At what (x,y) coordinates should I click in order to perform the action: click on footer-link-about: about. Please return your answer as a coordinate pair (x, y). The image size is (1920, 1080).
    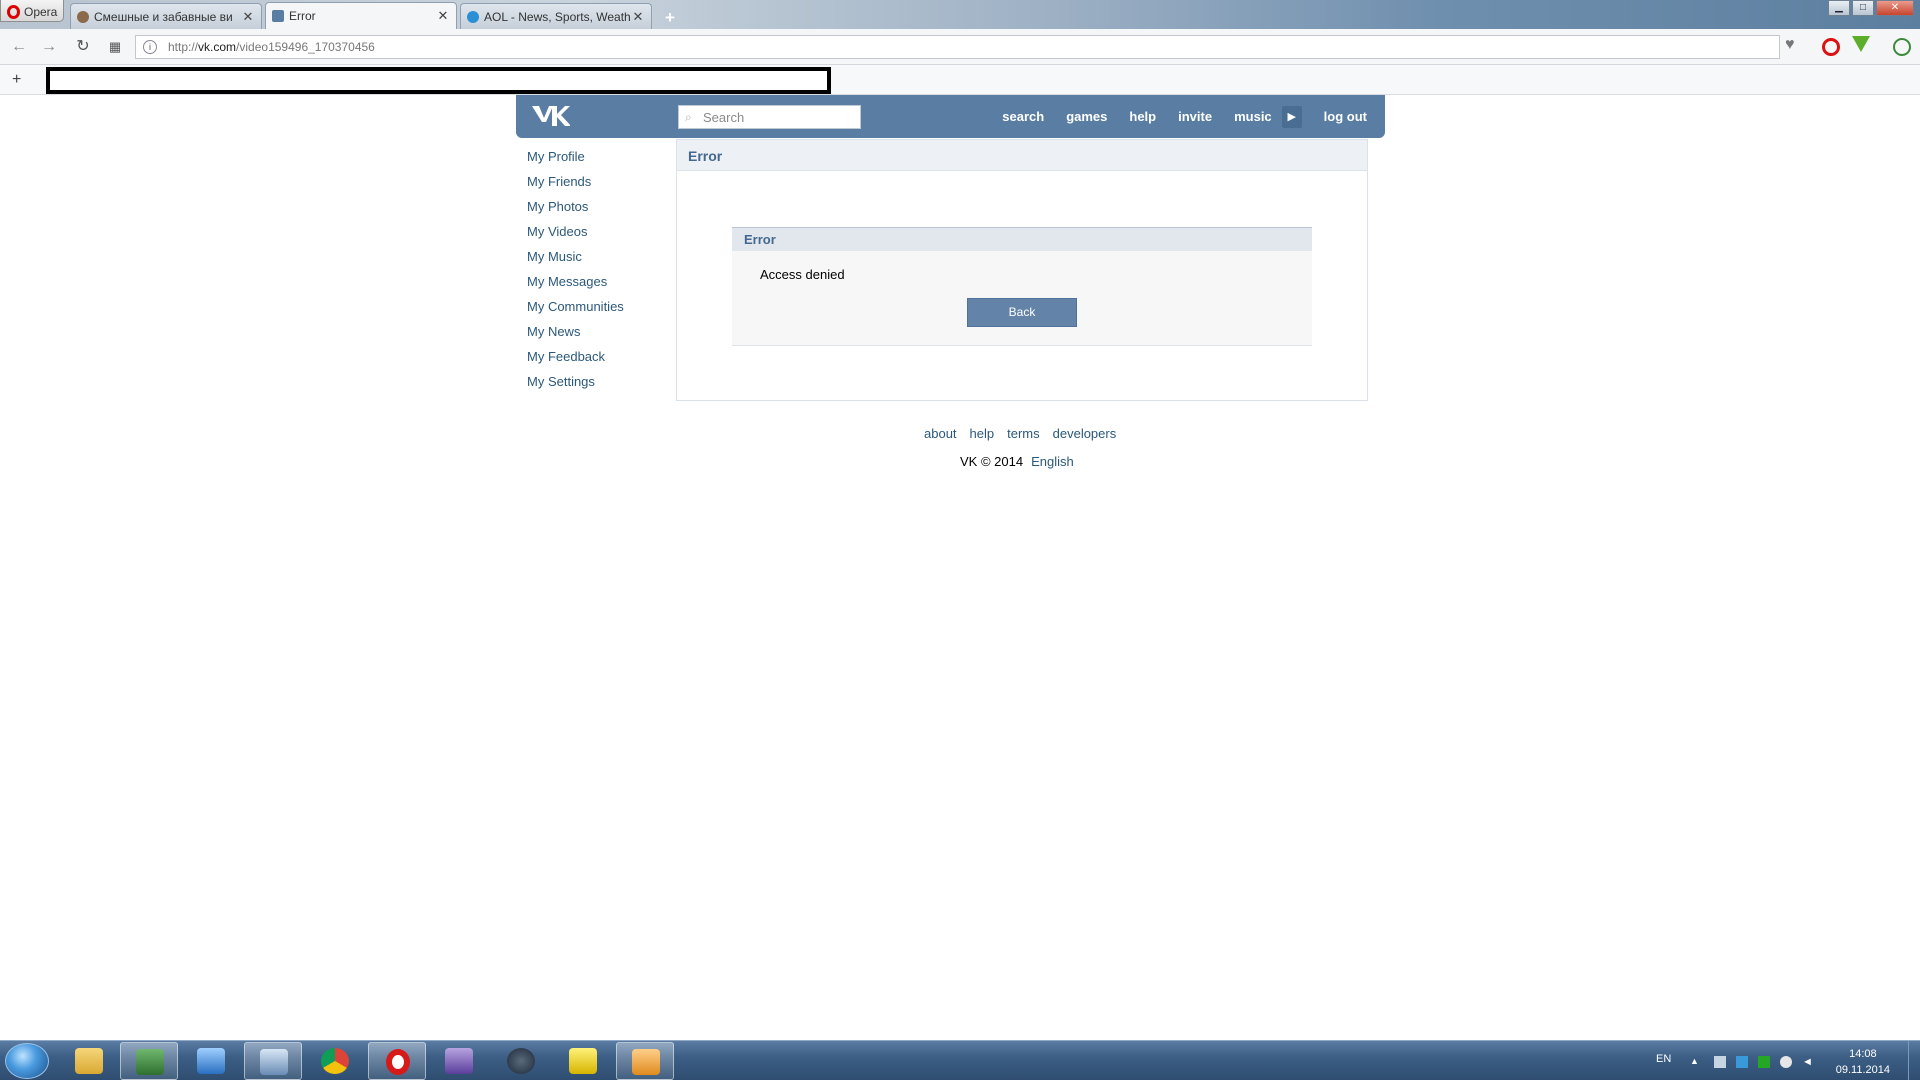
    Looking at the image, I should click on (940, 433).